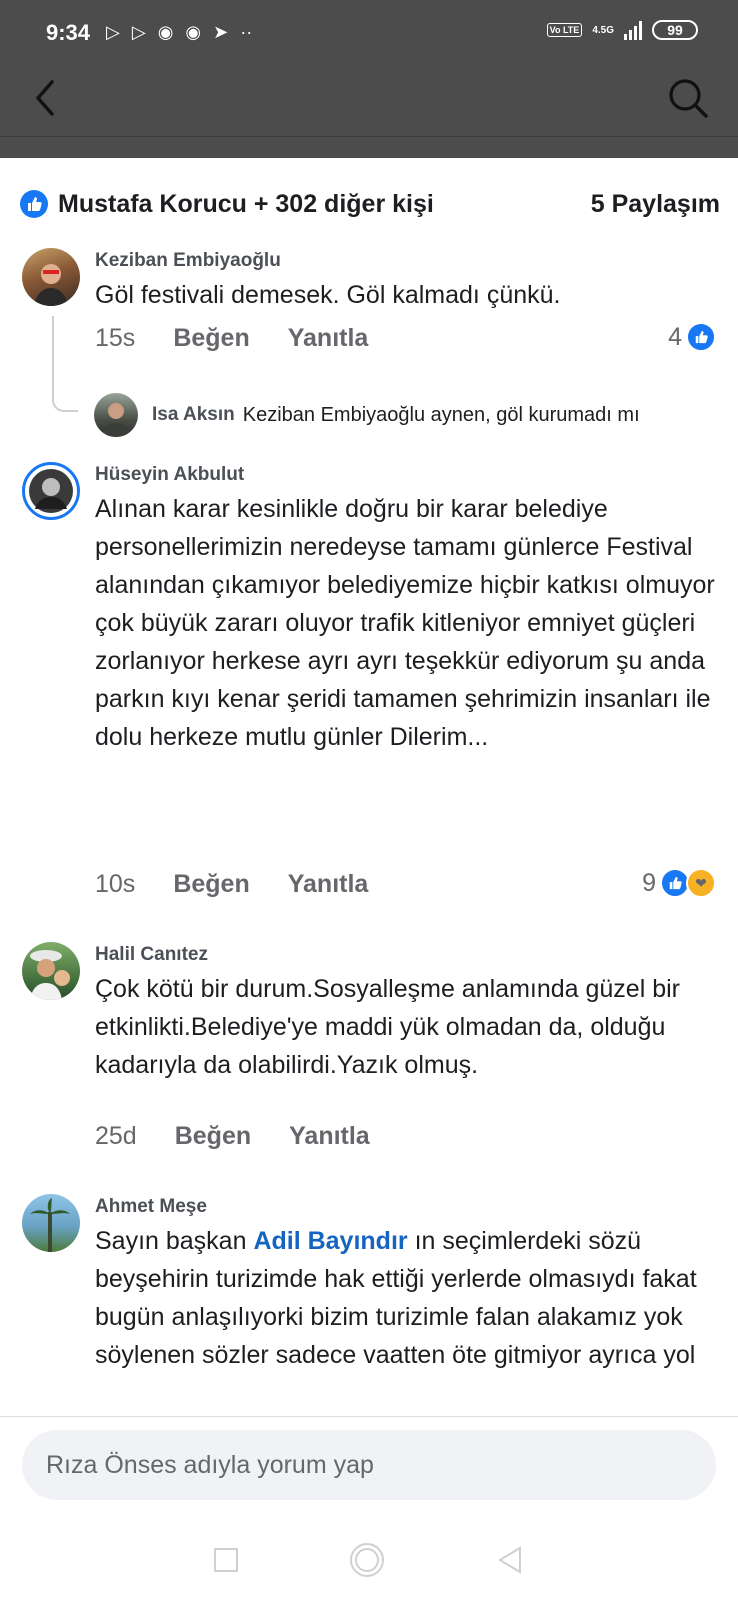 The image size is (738, 1600). Describe the element at coordinates (633, 30) in the screenshot. I see `signal-icon` at that location.